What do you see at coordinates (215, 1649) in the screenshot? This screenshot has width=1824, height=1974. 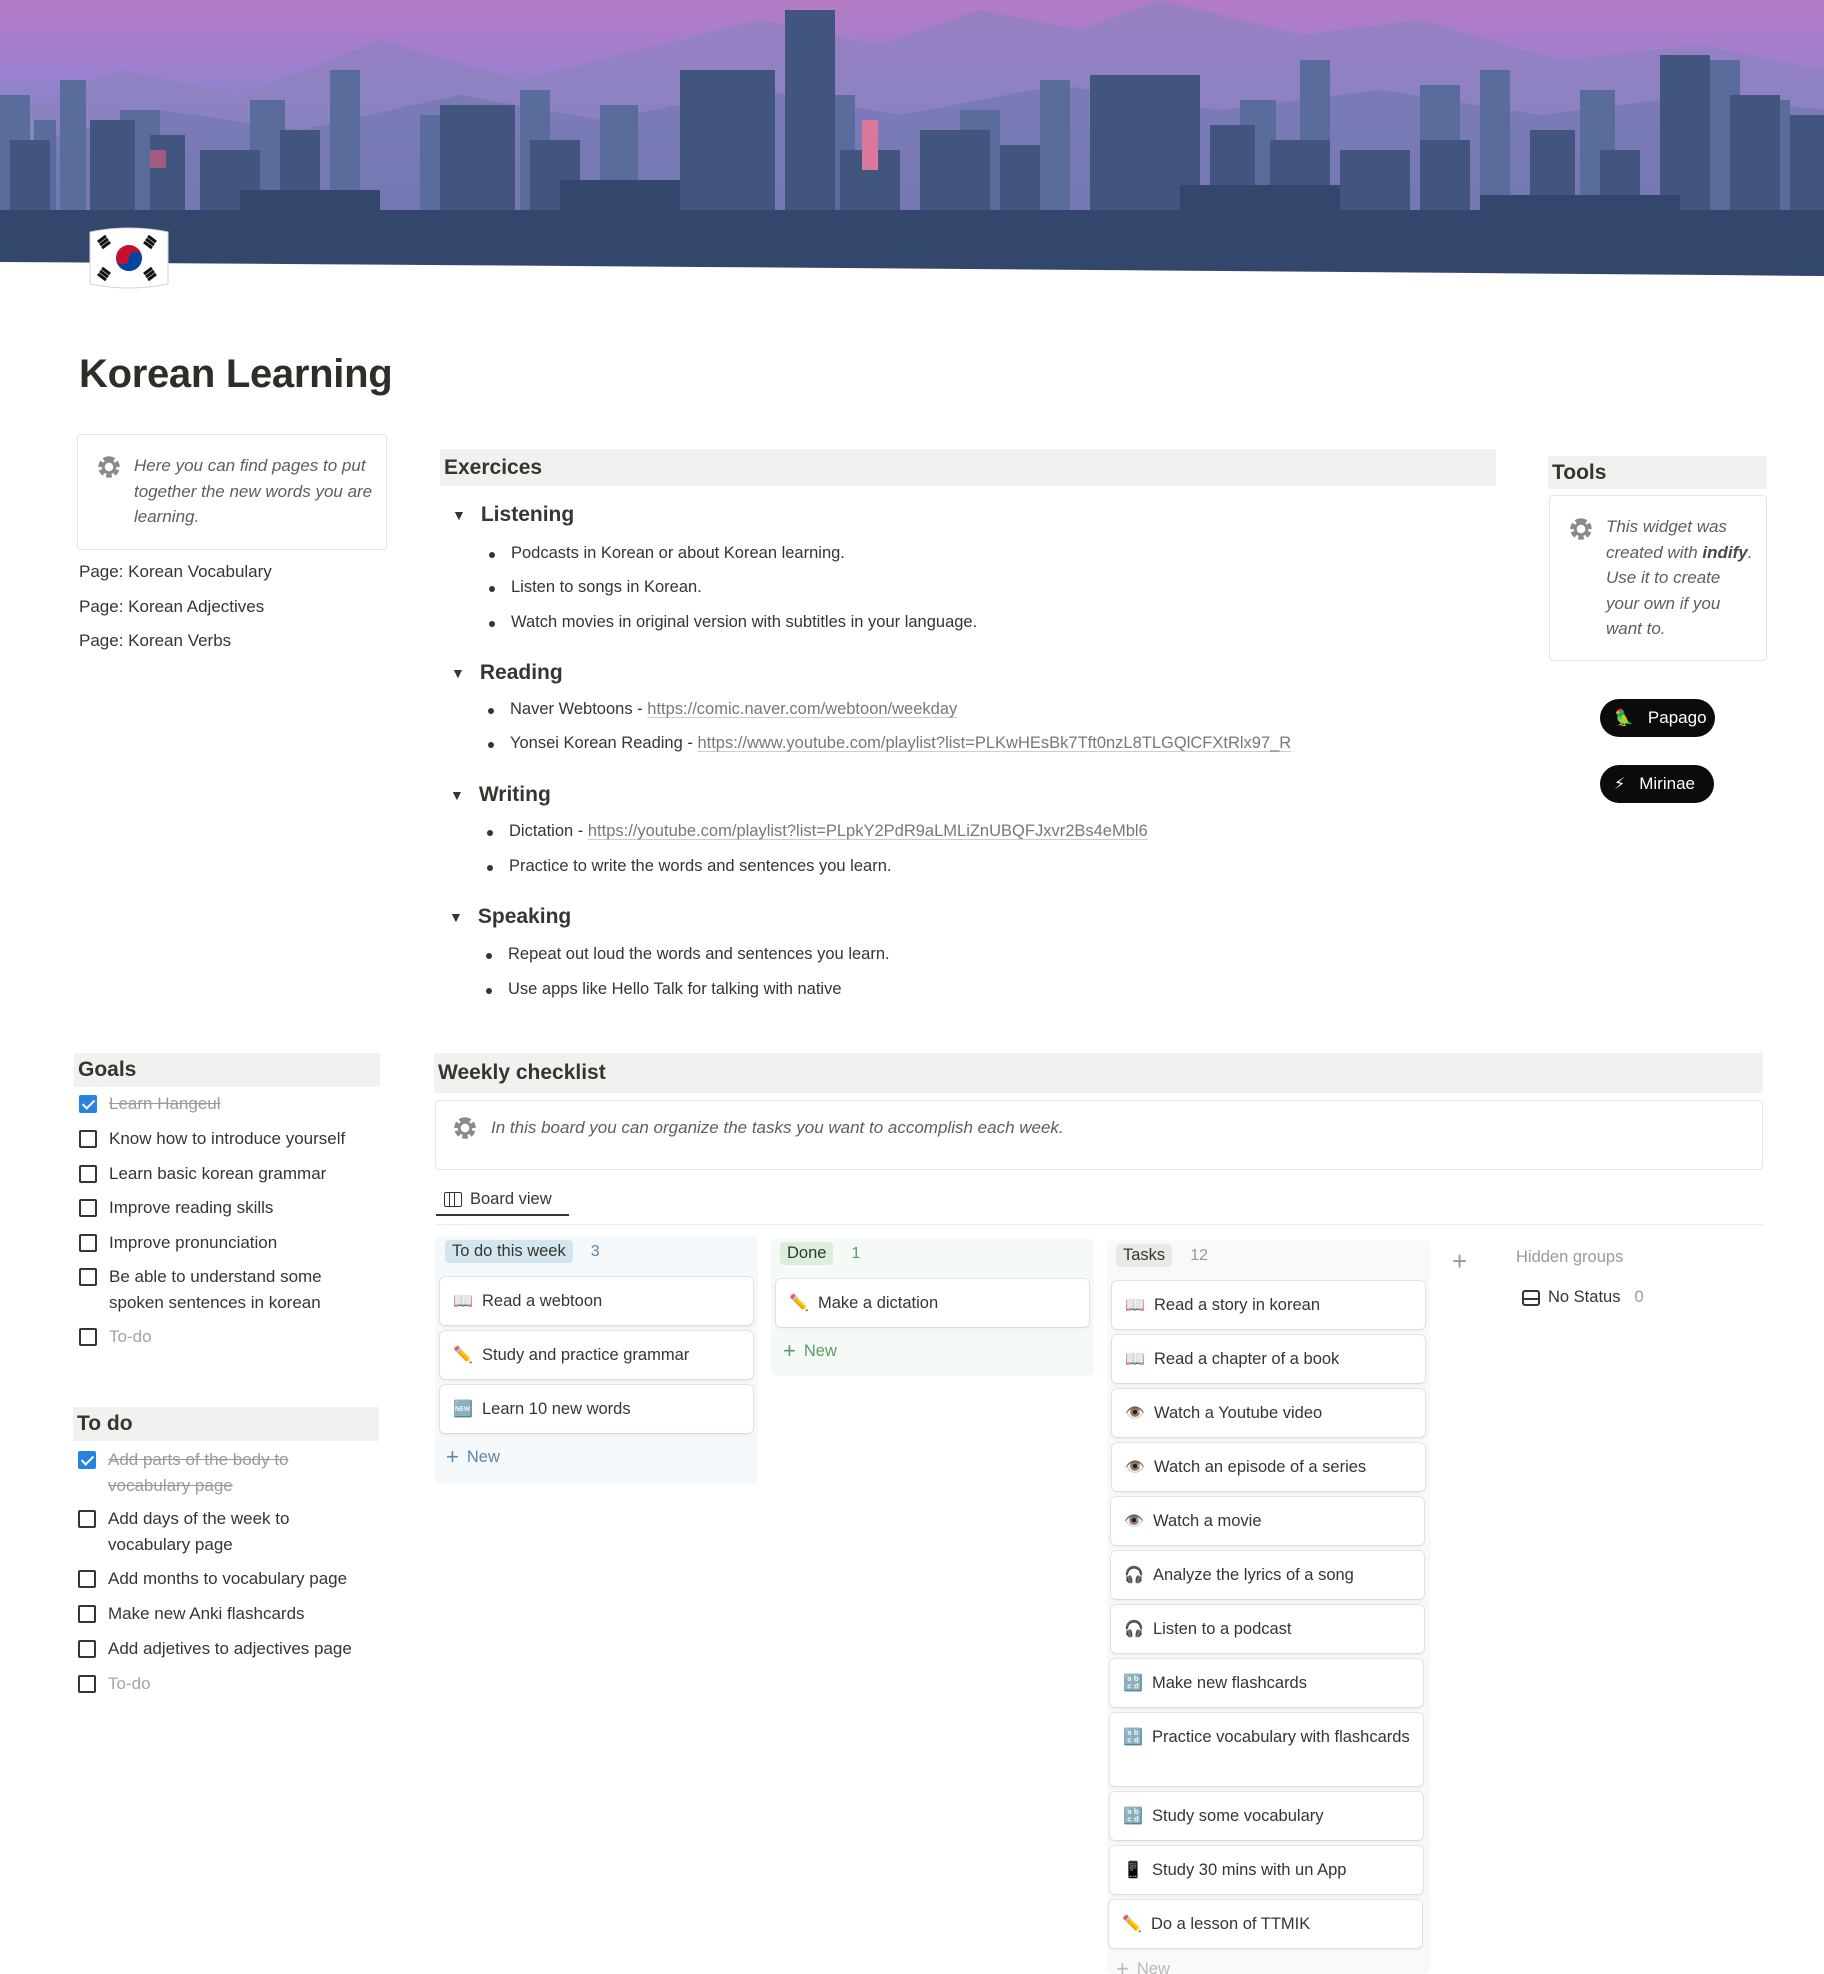 I see `todo-item: Add adjetives to adjectives page` at bounding box center [215, 1649].